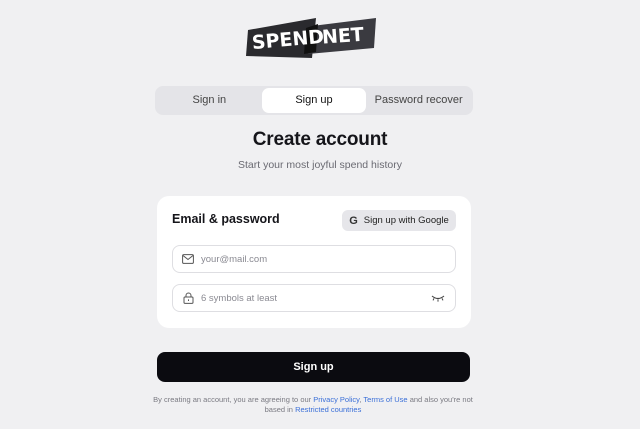  What do you see at coordinates (312, 37) in the screenshot?
I see `spendnet-logo: SPEND NET` at bounding box center [312, 37].